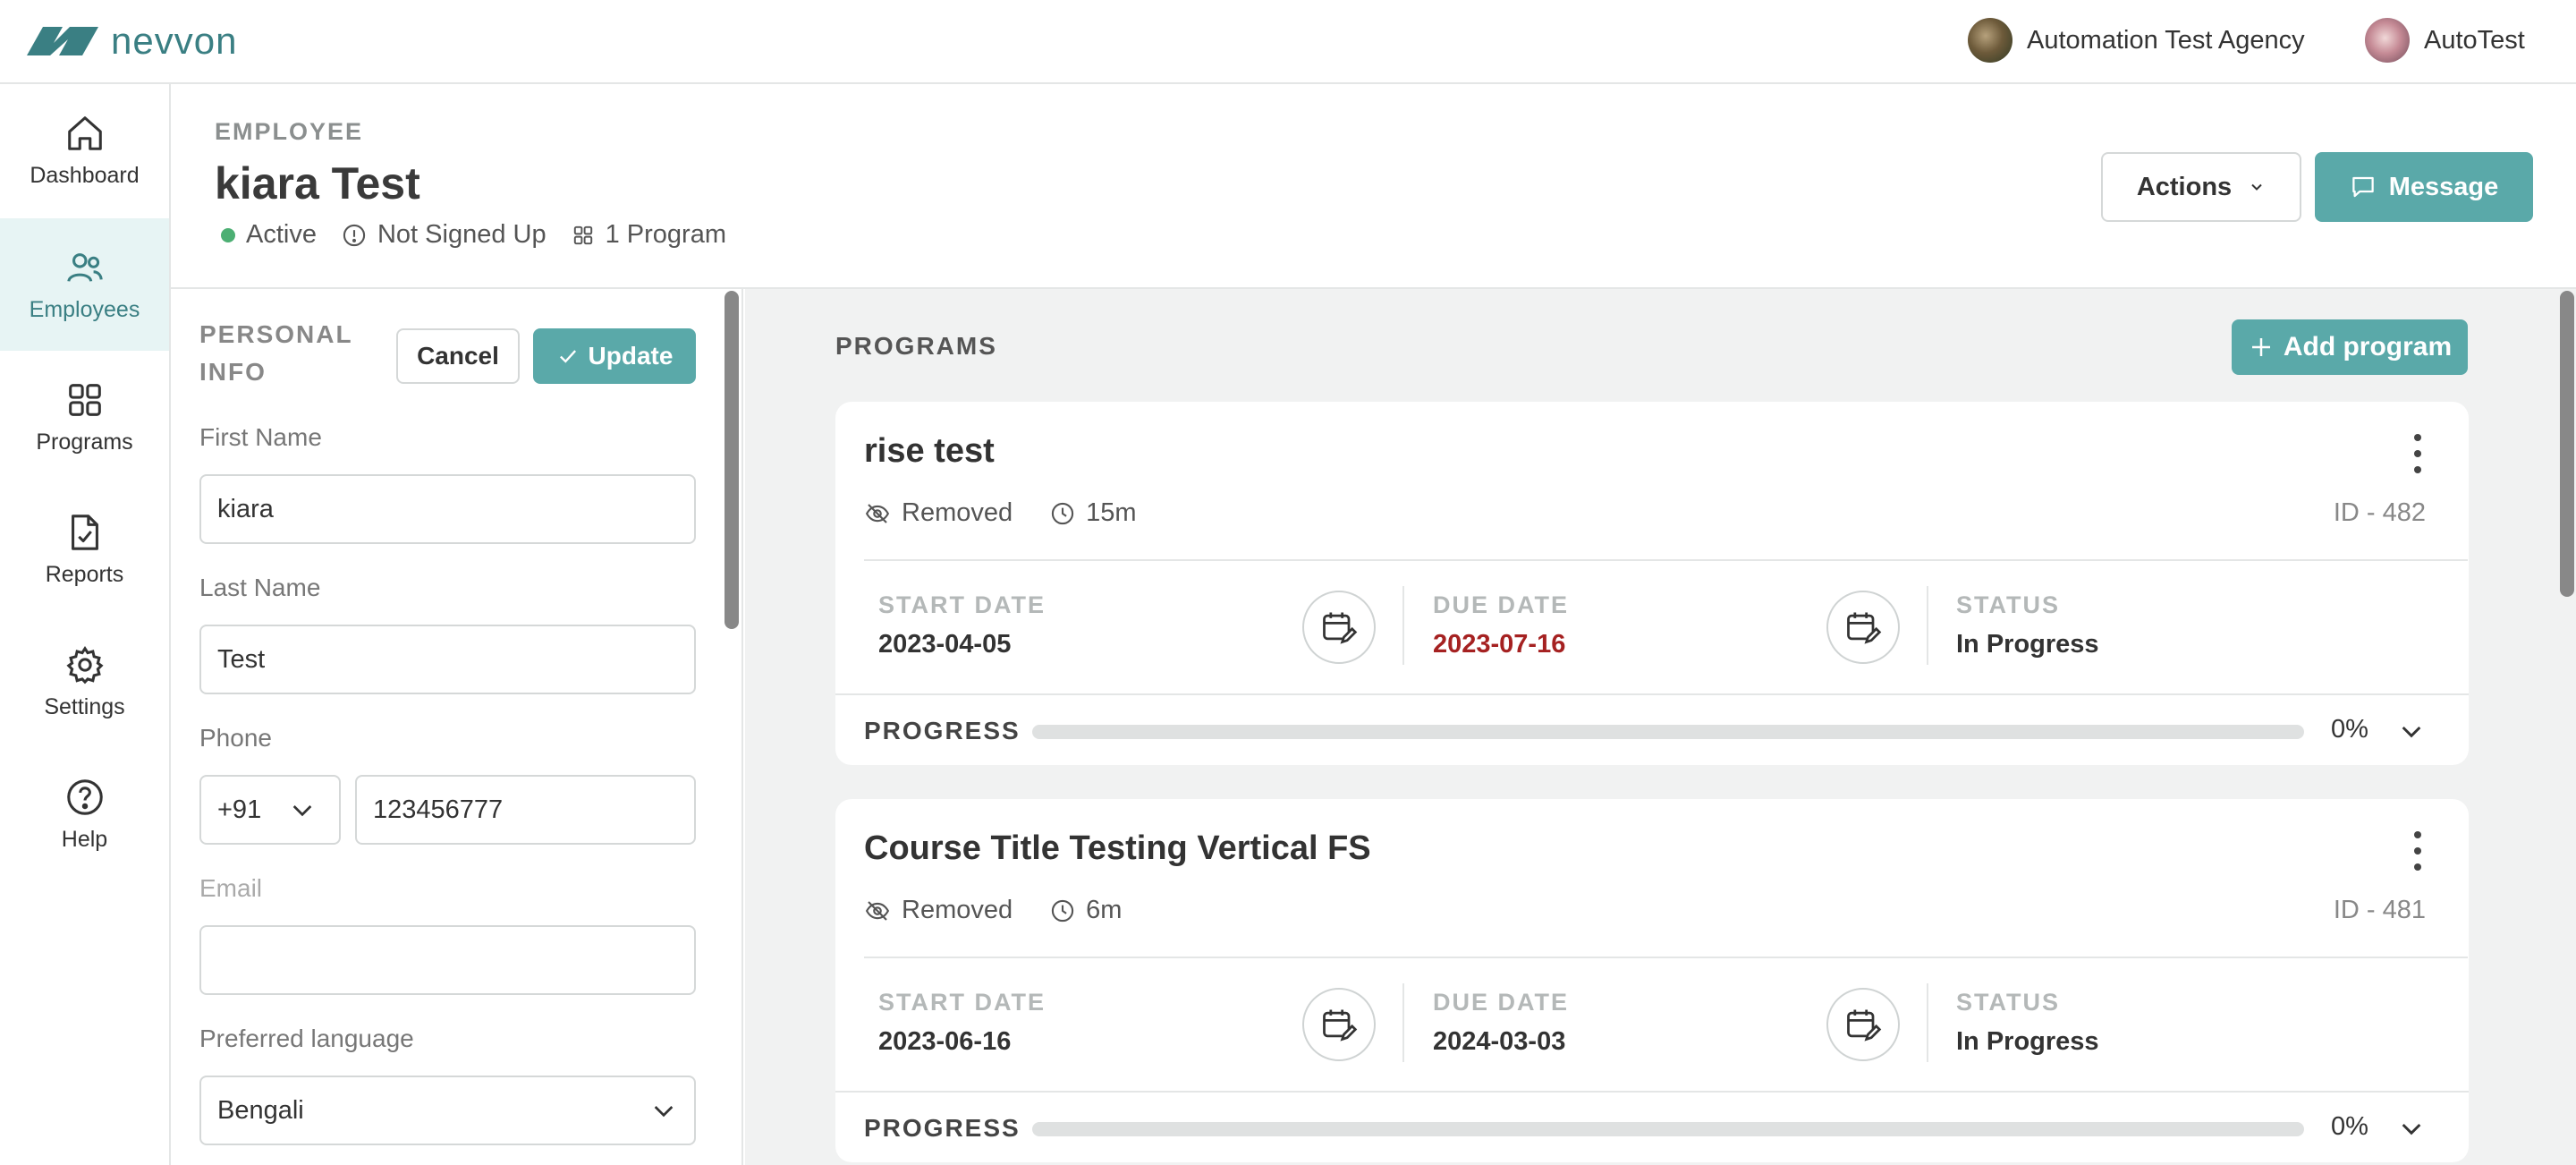  Describe the element at coordinates (2474, 40) in the screenshot. I see `user-name: AutoTest` at that location.